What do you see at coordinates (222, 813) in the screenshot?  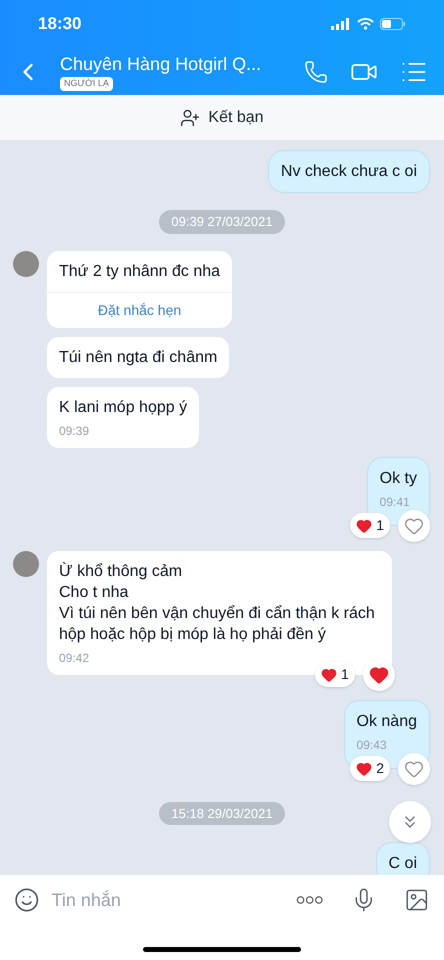 I see `date-separator: 15:18 29/03/2021` at bounding box center [222, 813].